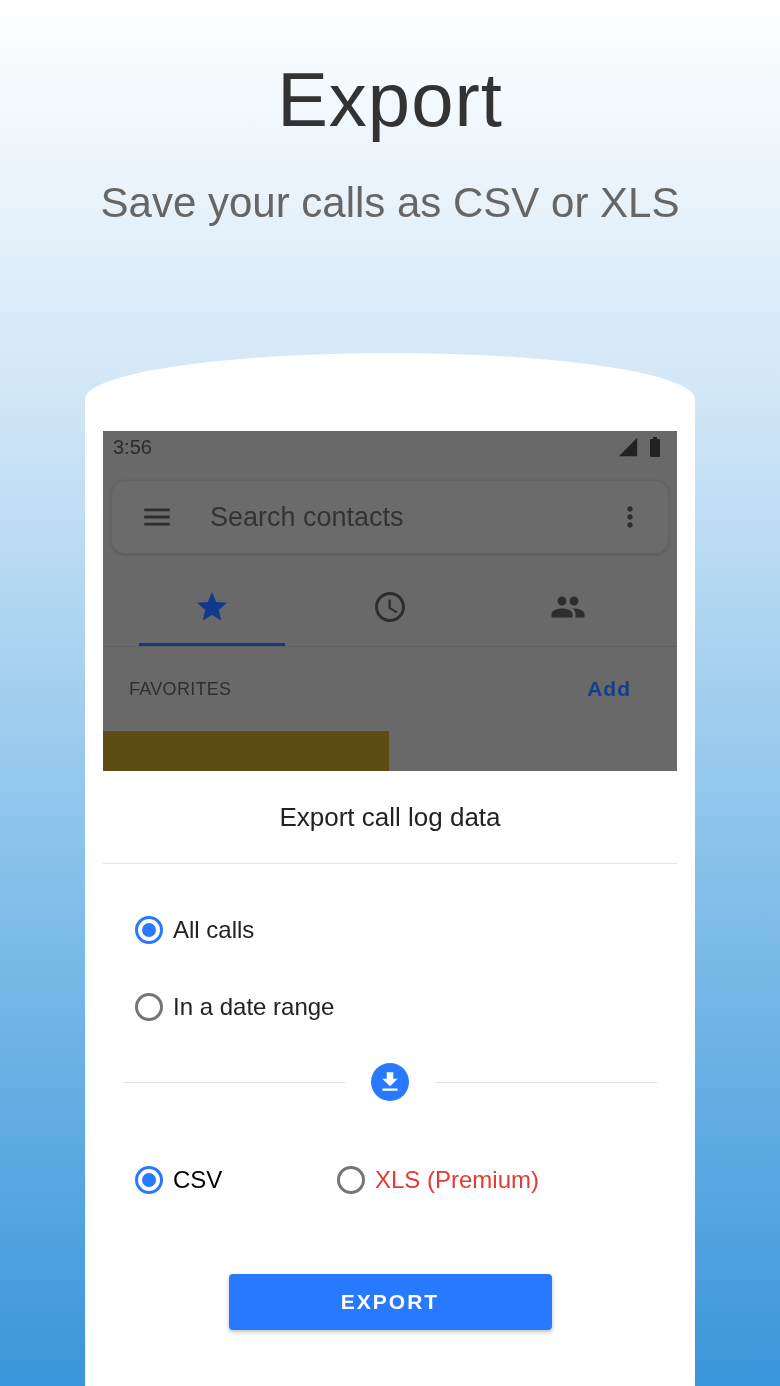  Describe the element at coordinates (390, 930) in the screenshot. I see `radio-option: All calls` at that location.